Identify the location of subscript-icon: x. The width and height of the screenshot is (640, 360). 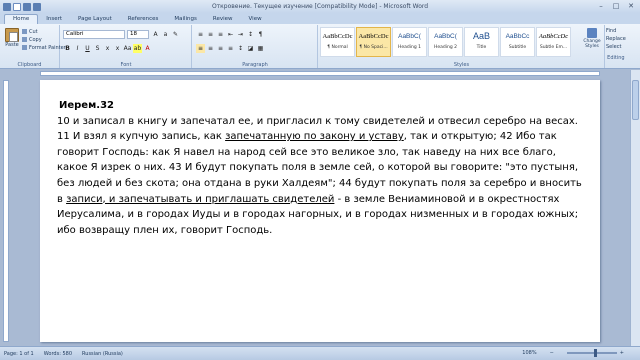
(107, 48).